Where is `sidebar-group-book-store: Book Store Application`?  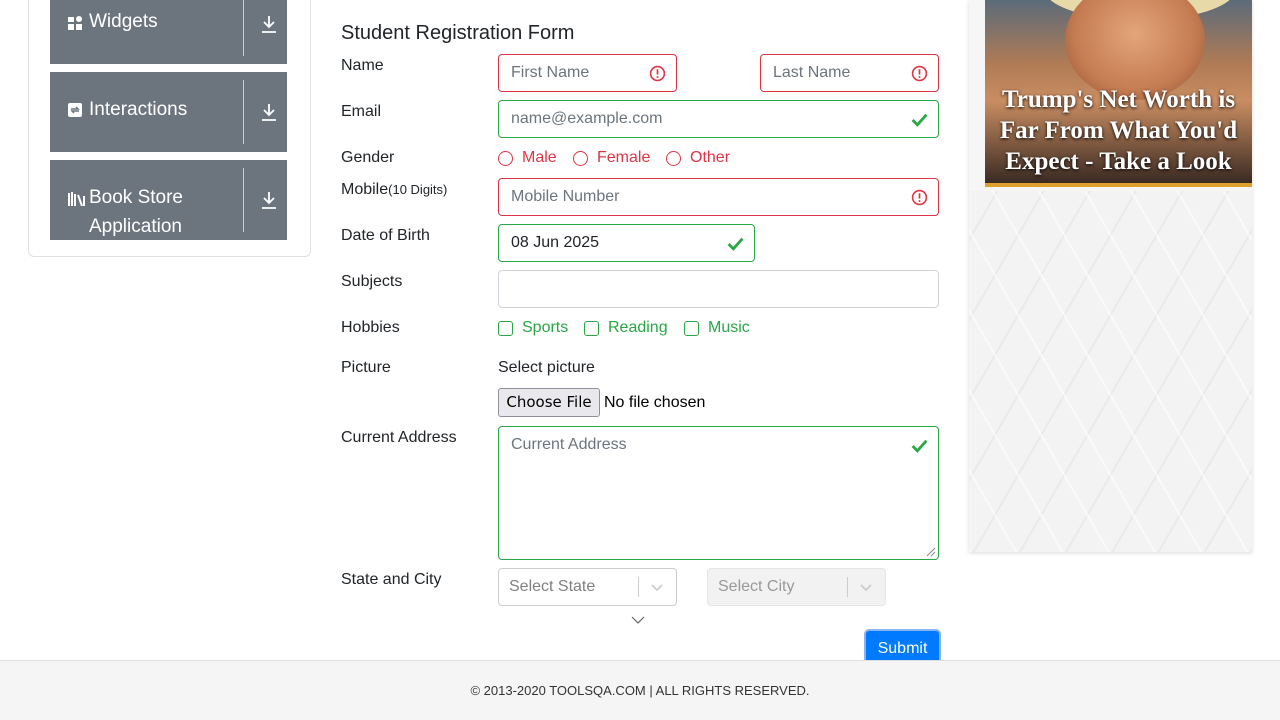
sidebar-group-book-store: Book Store Application is located at coordinates (168, 200).